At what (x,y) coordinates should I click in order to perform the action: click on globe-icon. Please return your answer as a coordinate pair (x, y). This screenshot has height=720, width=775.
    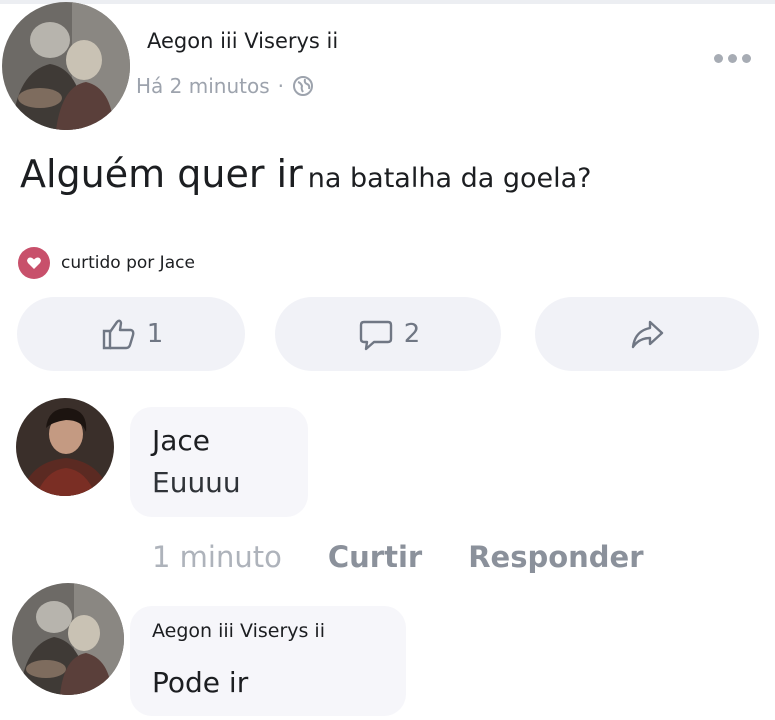
    Looking at the image, I should click on (303, 86).